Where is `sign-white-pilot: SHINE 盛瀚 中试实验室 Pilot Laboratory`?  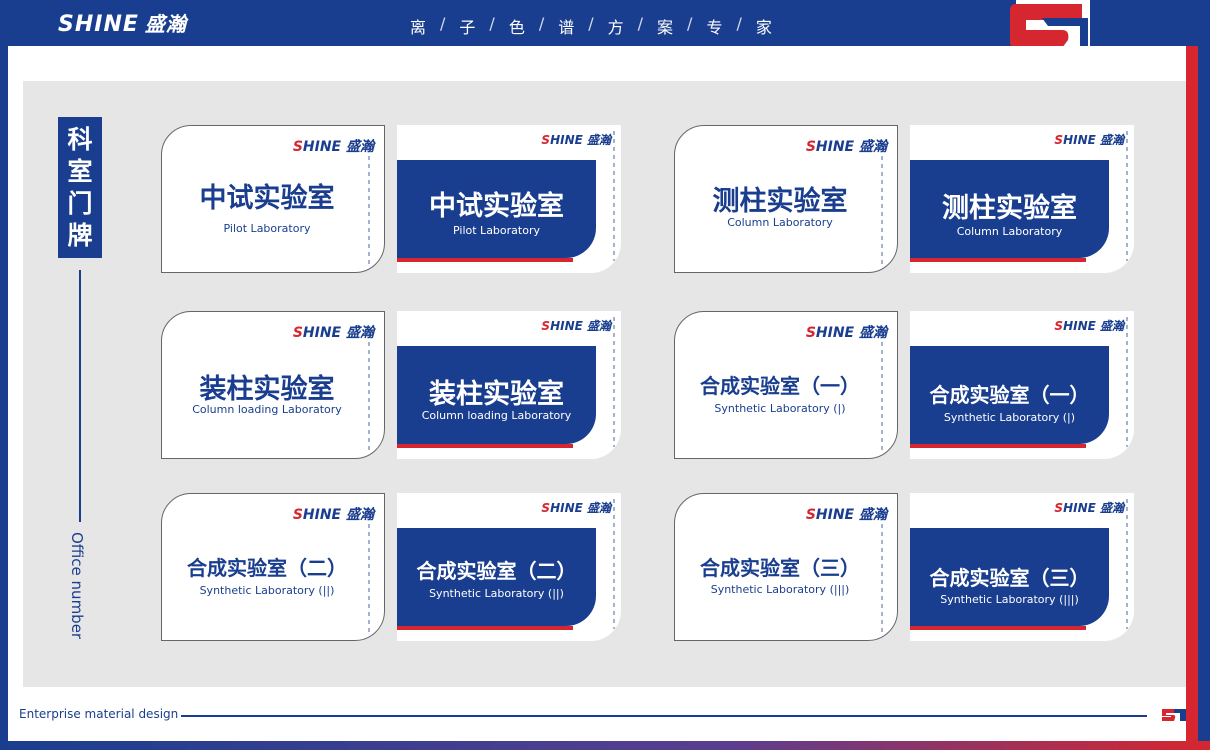
sign-white-pilot: SHINE 盛瀚 中试实验室 Pilot Laboratory is located at coordinates (273, 199).